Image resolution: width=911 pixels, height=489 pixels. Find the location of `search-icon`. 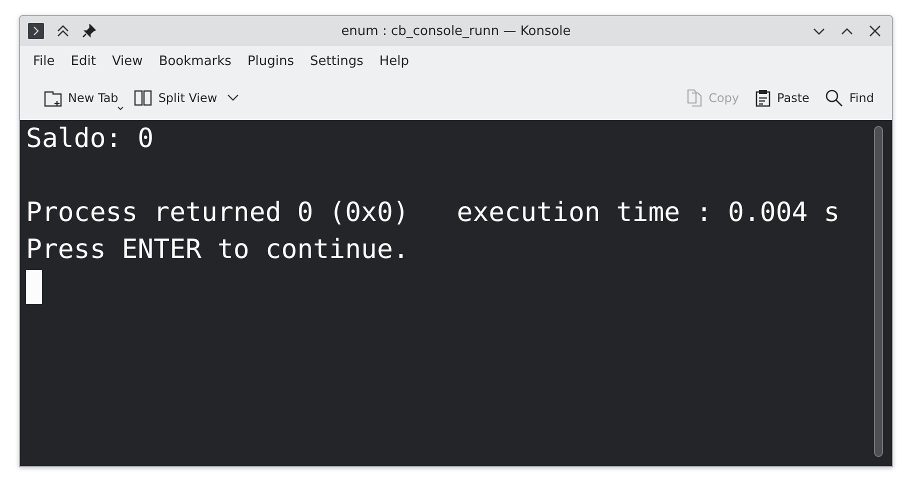

search-icon is located at coordinates (834, 98).